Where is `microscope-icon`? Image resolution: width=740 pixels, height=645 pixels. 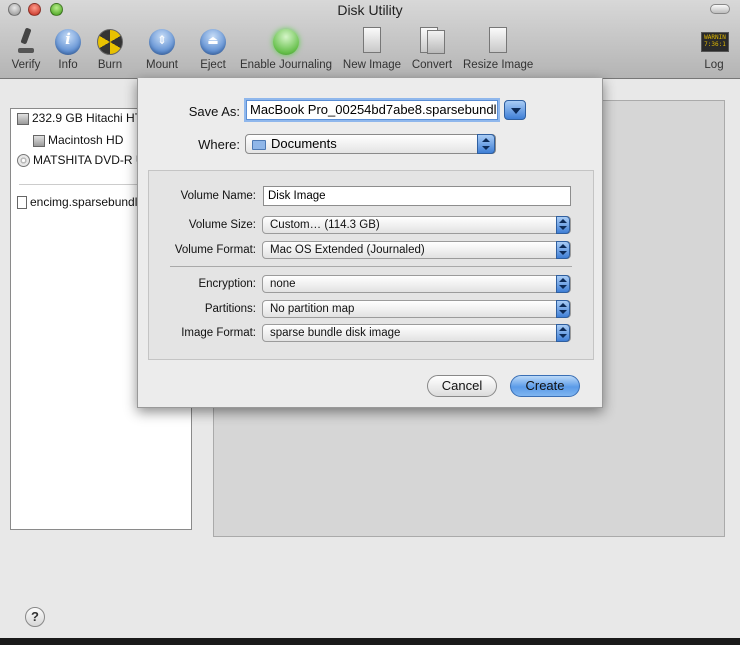 microscope-icon is located at coordinates (26, 41).